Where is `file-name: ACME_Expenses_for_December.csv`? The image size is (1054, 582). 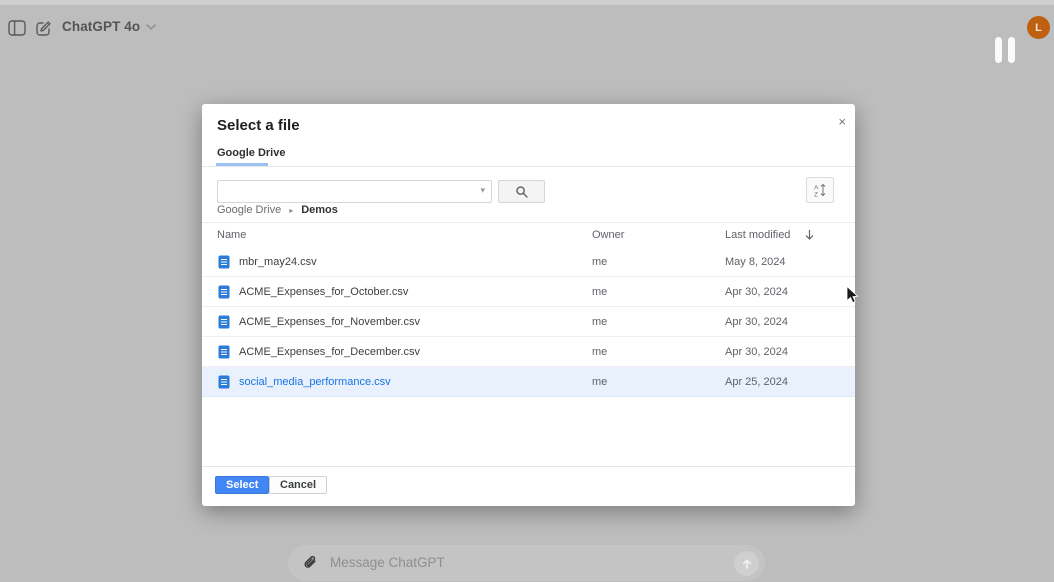
file-name: ACME_Expenses_for_December.csv is located at coordinates (329, 352).